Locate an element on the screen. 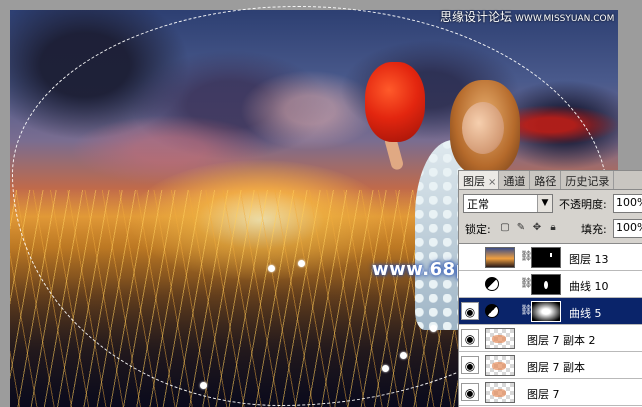 This screenshot has width=642, height=407. lock-transparency-icon: ▢ is located at coordinates (505, 227).